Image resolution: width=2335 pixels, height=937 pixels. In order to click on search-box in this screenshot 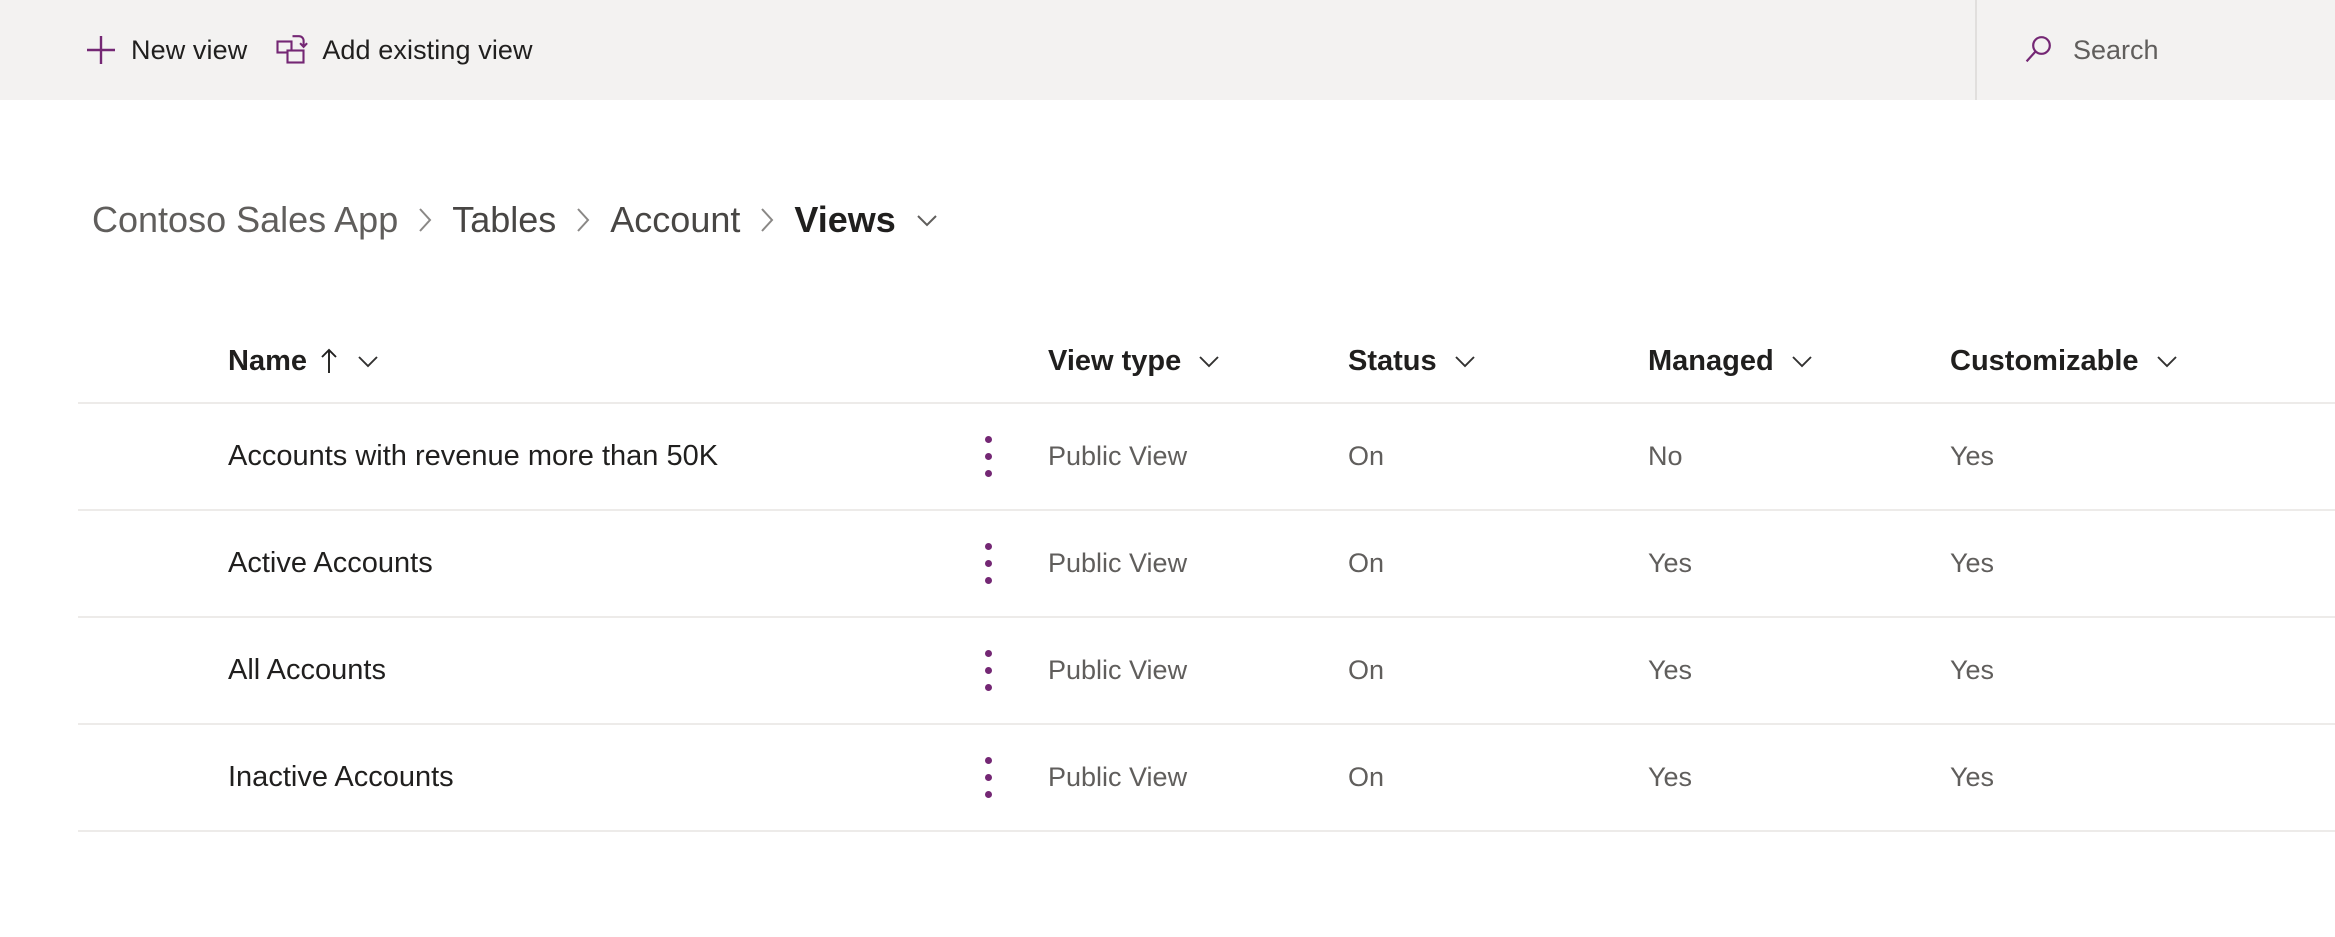, I will do `click(2167, 50)`.